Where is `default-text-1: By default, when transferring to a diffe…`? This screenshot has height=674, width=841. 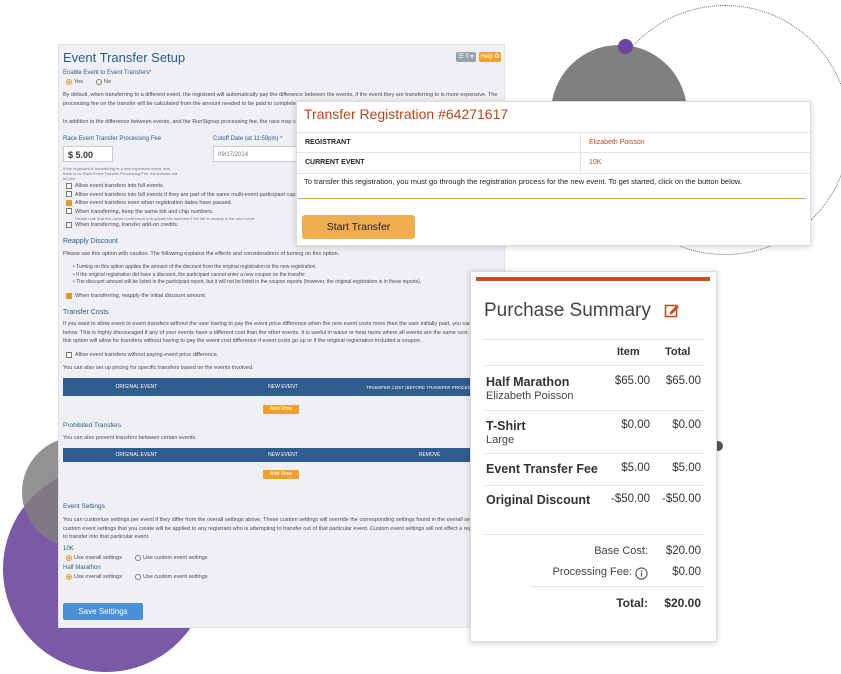 default-text-1: By default, when transferring to a diffe… is located at coordinates (280, 95).